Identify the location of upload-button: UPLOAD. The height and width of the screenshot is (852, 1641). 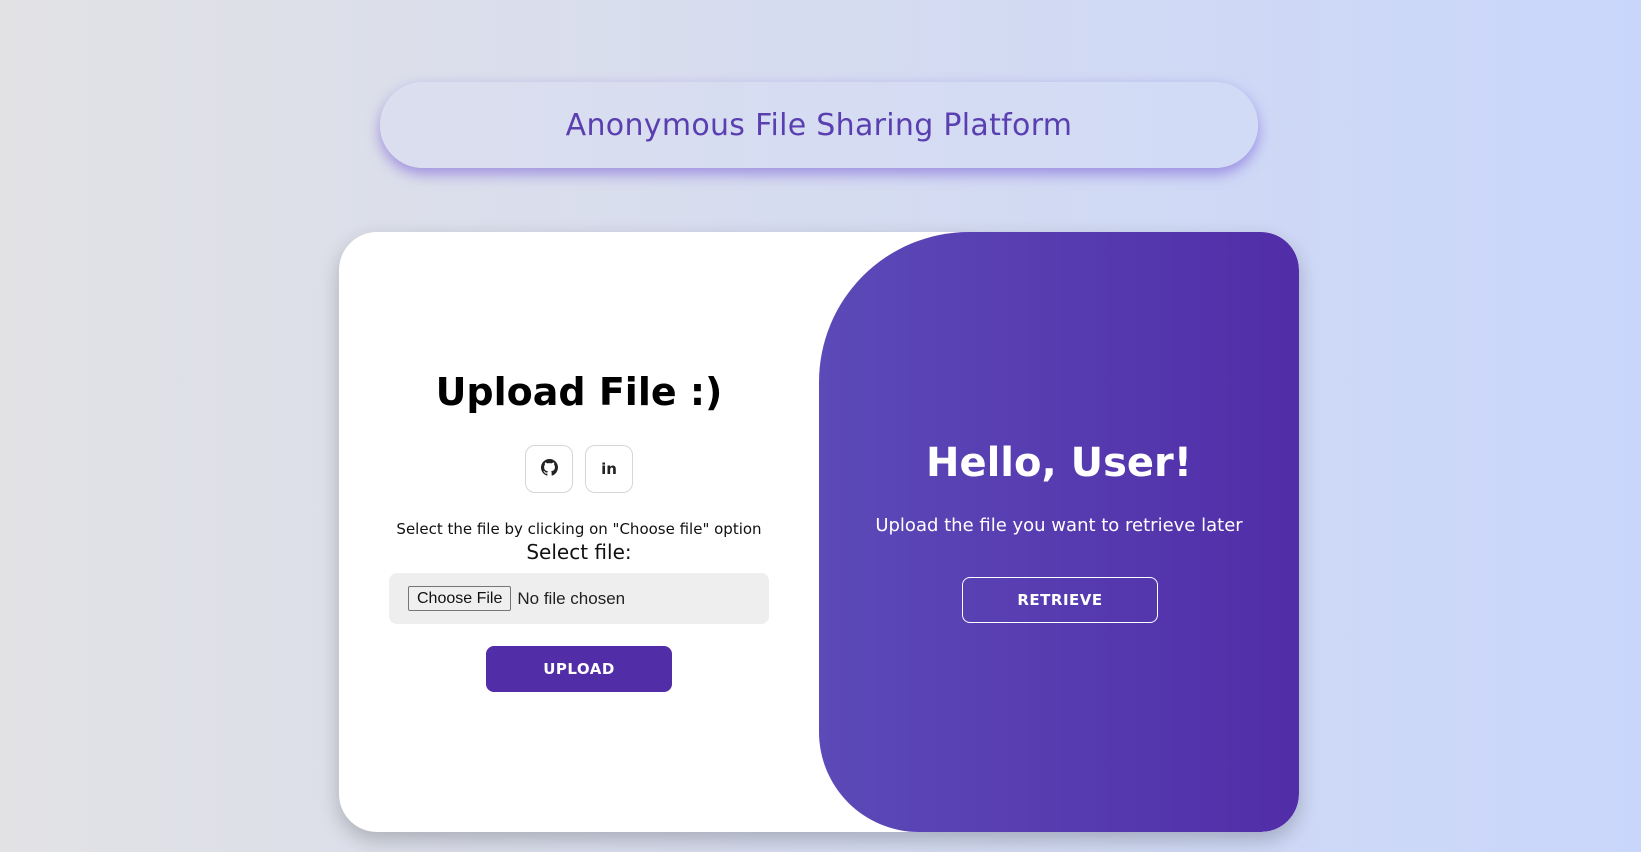
(579, 669).